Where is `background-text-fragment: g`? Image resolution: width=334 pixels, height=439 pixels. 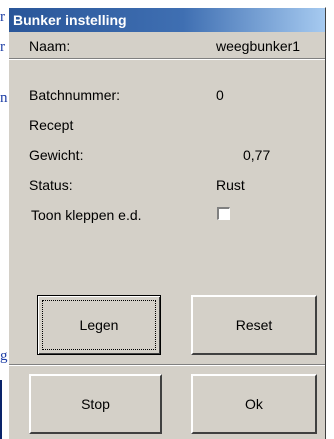
background-text-fragment: g is located at coordinates (4, 356).